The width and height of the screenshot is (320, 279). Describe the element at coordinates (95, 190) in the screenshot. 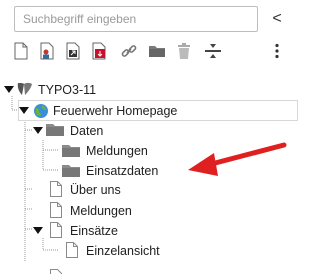

I see `tree-label-ueber-uns: Über uns` at that location.